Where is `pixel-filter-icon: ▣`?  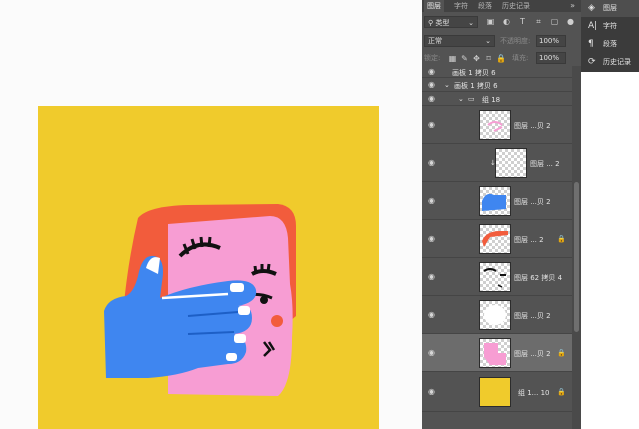 pixel-filter-icon: ▣ is located at coordinates (490, 21).